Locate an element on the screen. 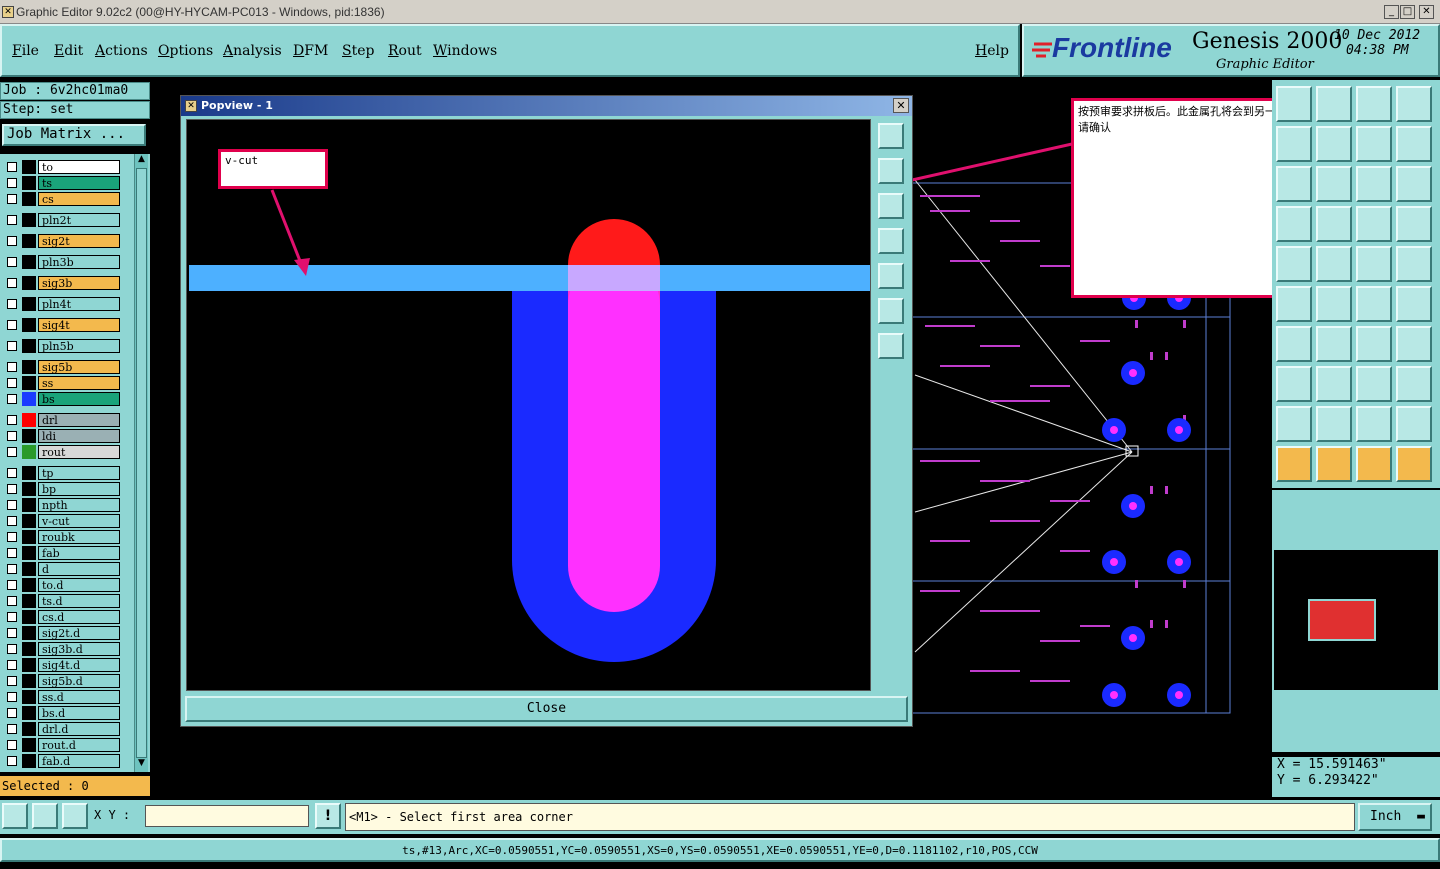 Image resolution: width=1440 pixels, height=869 pixels. layer-row: cs is located at coordinates (62, 199).